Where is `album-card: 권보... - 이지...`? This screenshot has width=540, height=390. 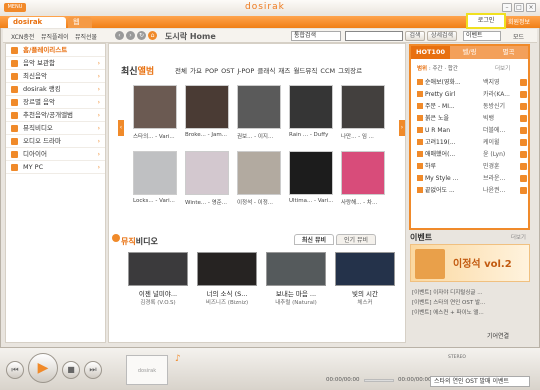
album-card: 권보... - 이지... is located at coordinates (259, 112).